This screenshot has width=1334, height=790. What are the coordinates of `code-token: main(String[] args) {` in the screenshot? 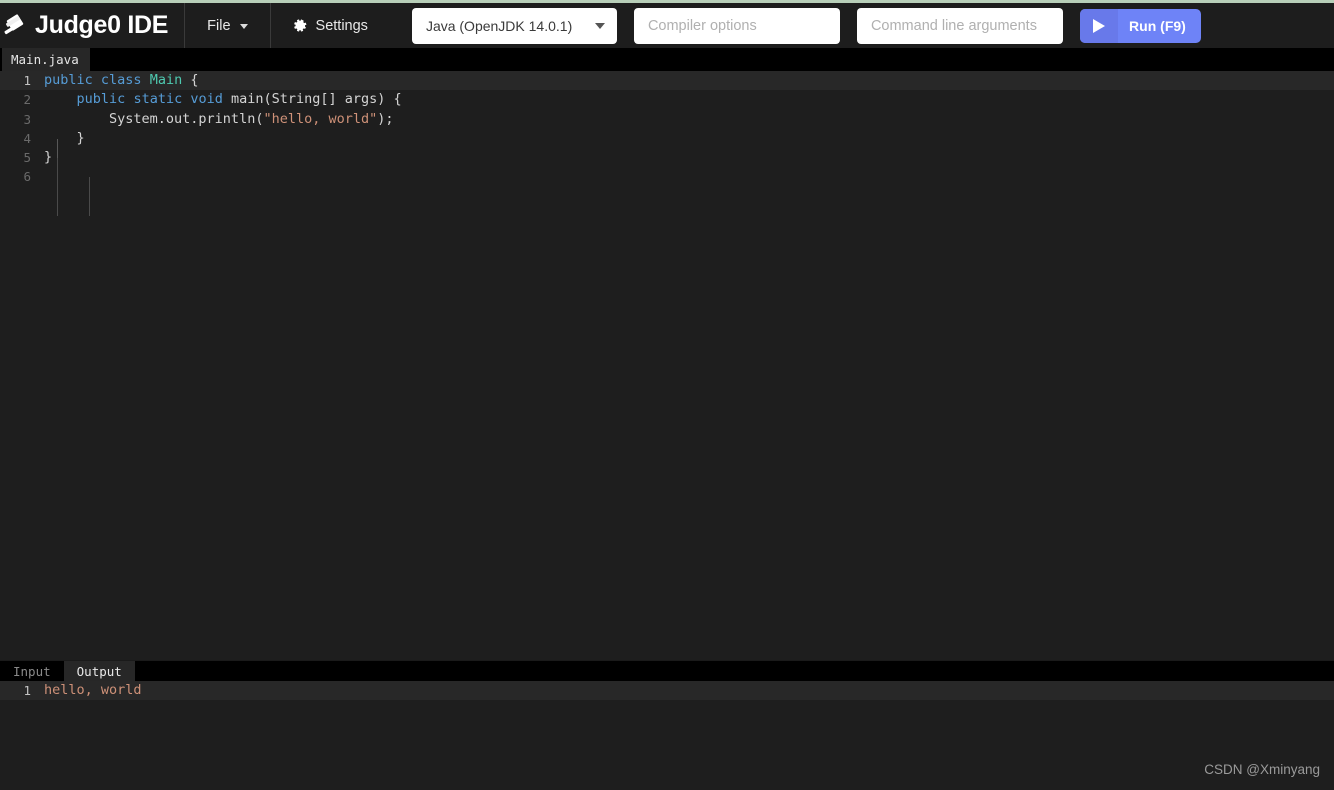 It's located at (312, 99).